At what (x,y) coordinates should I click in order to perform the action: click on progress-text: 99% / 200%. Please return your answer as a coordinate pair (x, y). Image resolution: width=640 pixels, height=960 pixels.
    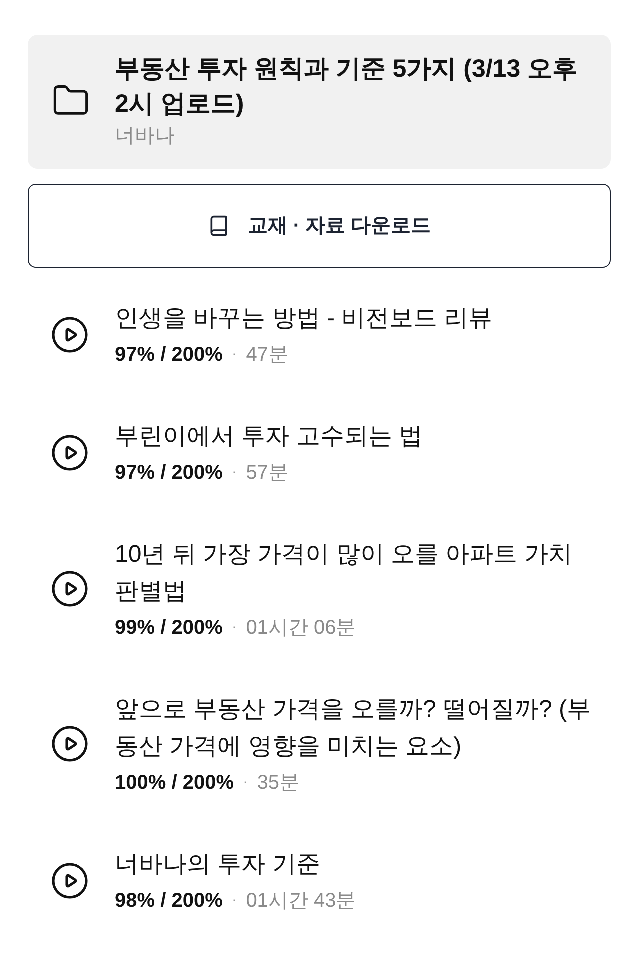
    Looking at the image, I should click on (169, 628).